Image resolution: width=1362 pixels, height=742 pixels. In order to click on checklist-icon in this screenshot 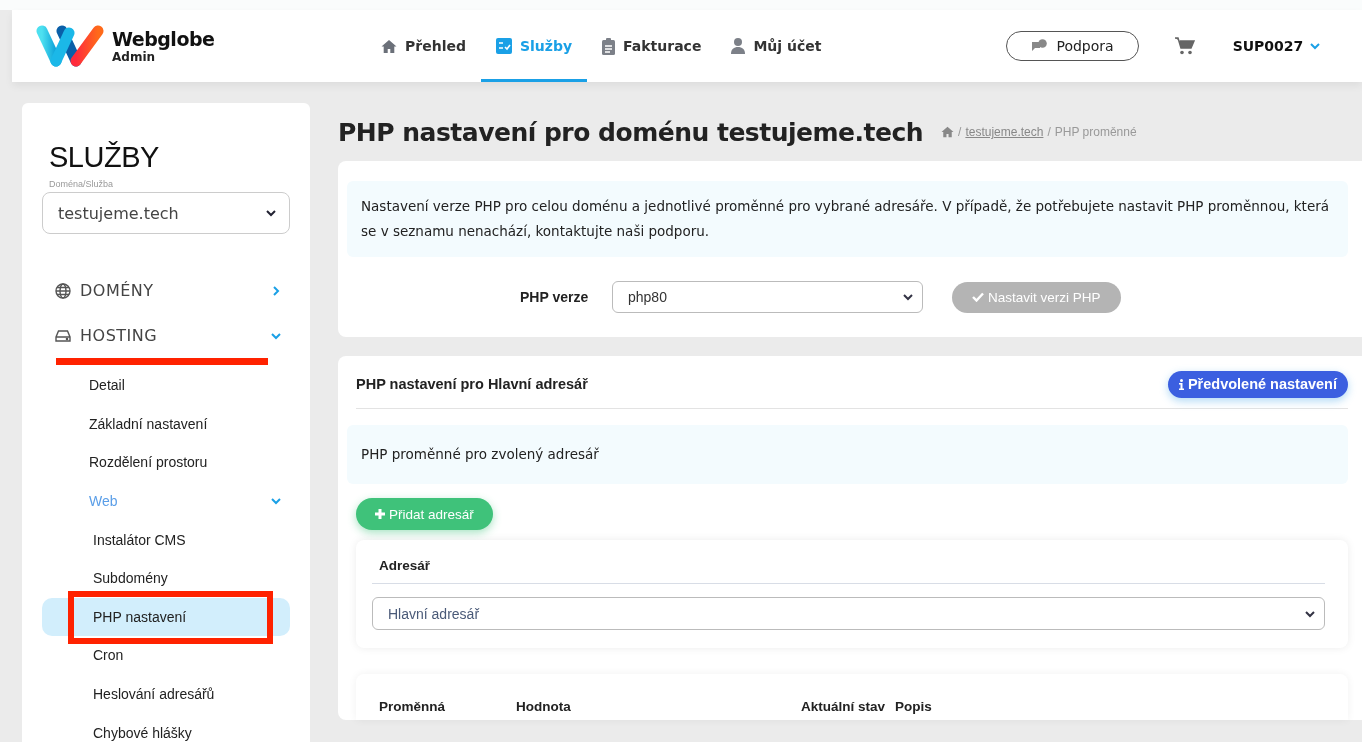, I will do `click(503, 46)`.